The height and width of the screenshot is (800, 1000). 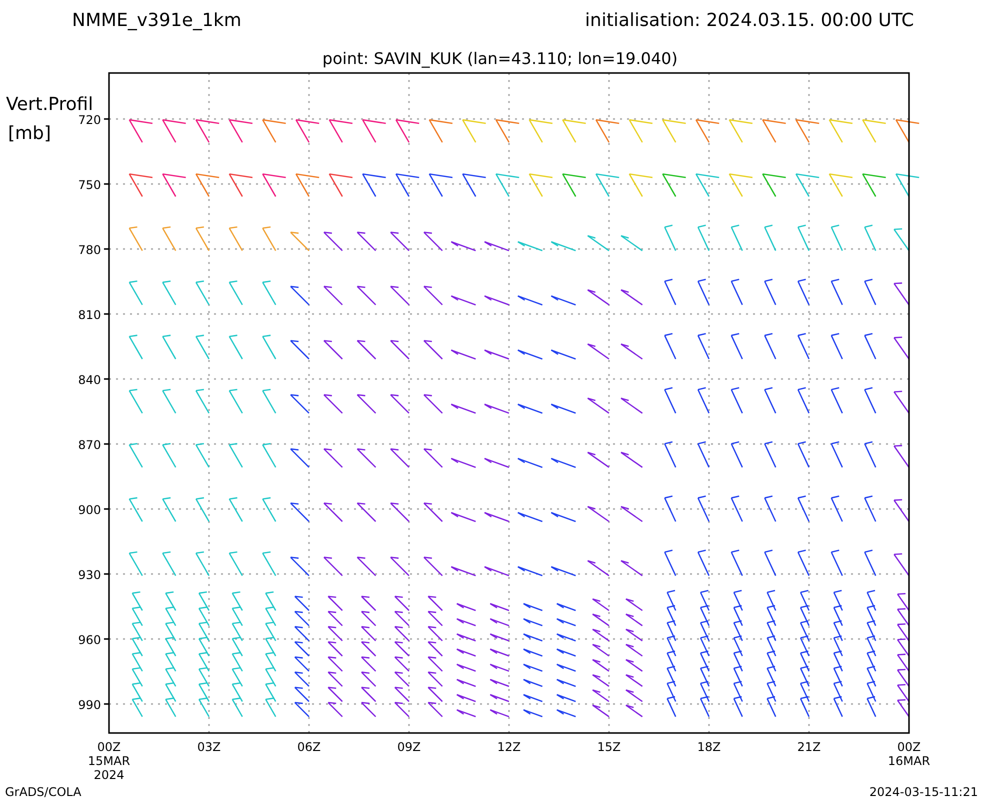 What do you see at coordinates (89, 185) in the screenshot?
I see `y-tick-label: 750` at bounding box center [89, 185].